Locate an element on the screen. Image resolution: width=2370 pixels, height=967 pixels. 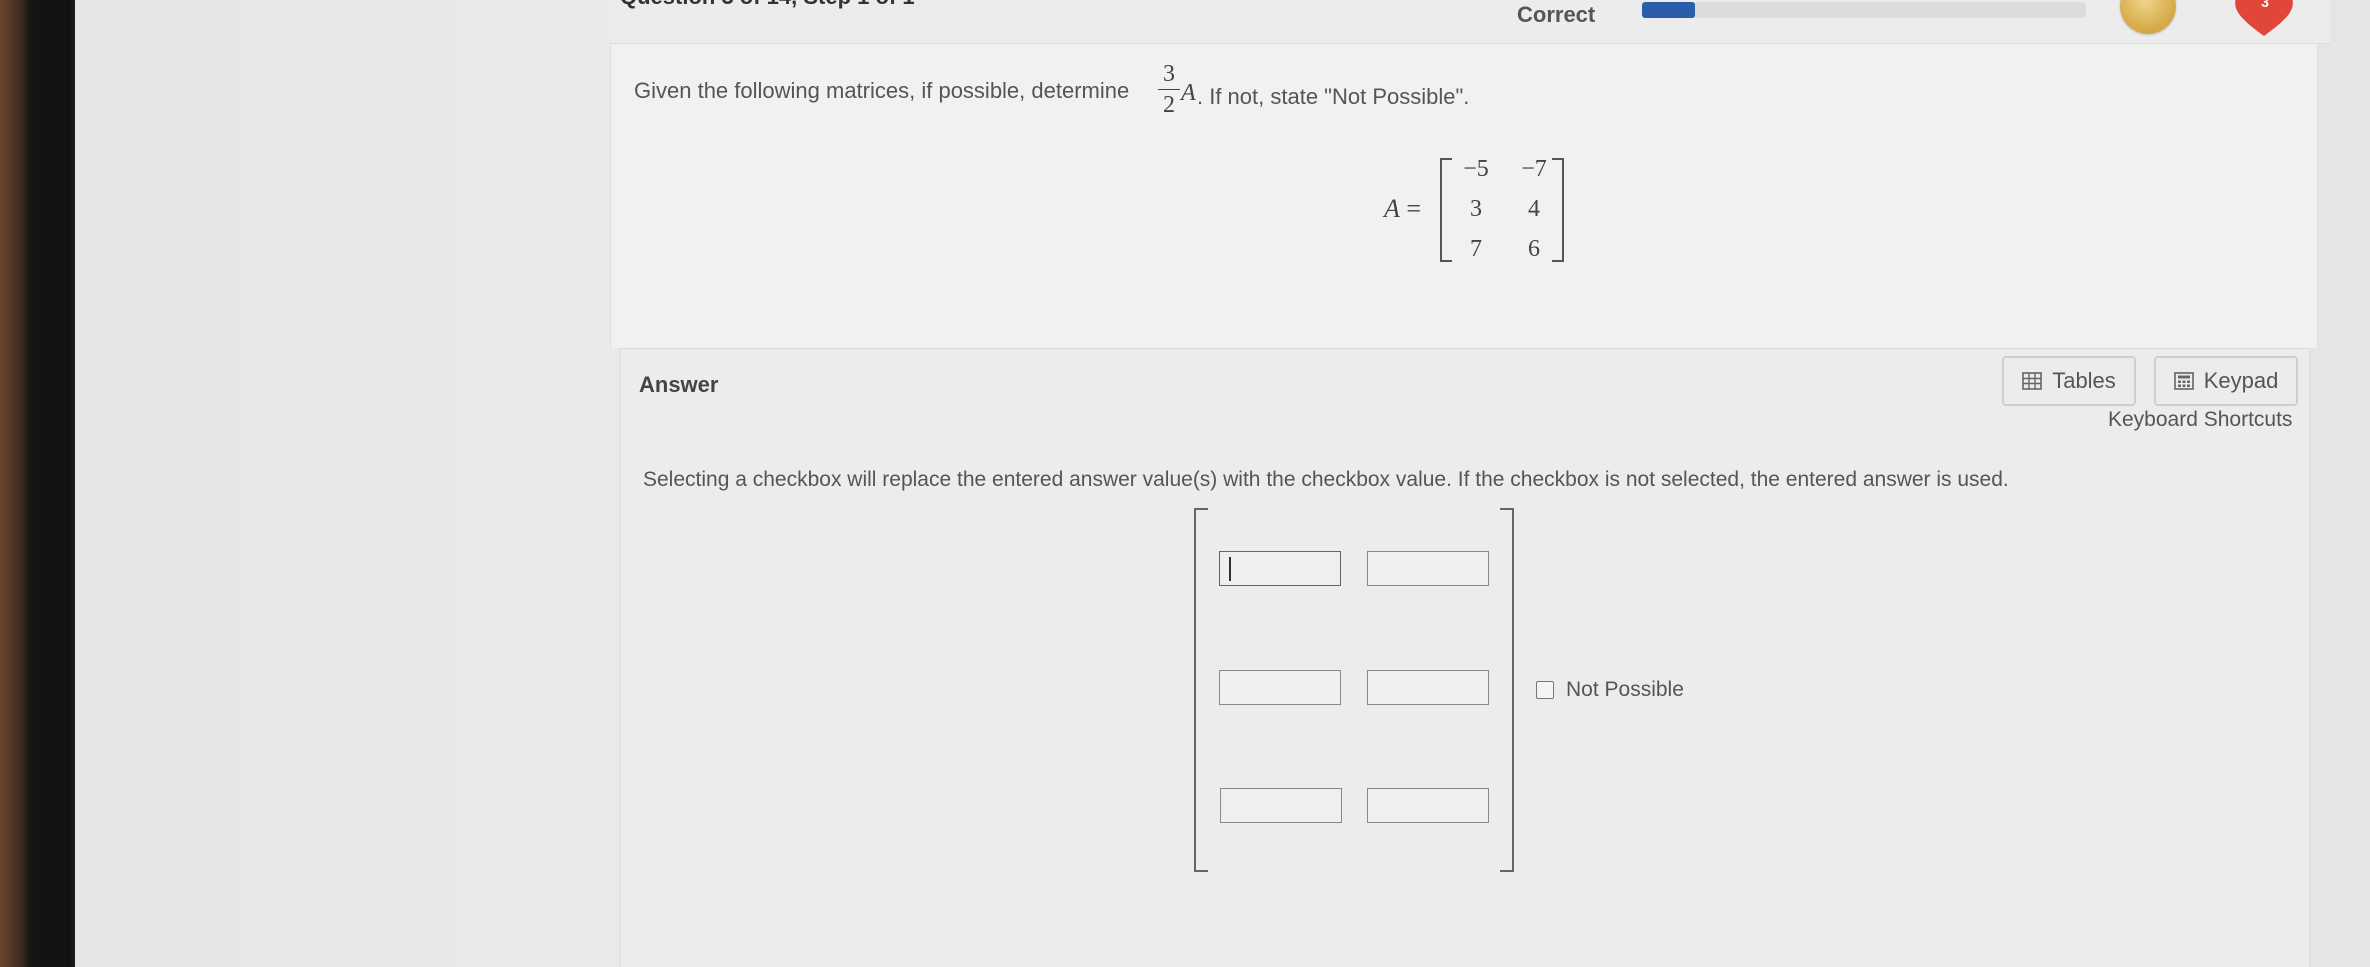
matrix-cell: −5 is located at coordinates (1476, 169).